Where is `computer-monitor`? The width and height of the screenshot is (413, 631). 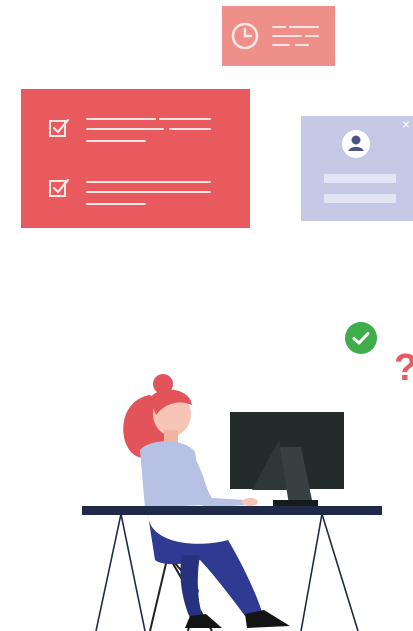
computer-monitor is located at coordinates (287, 459).